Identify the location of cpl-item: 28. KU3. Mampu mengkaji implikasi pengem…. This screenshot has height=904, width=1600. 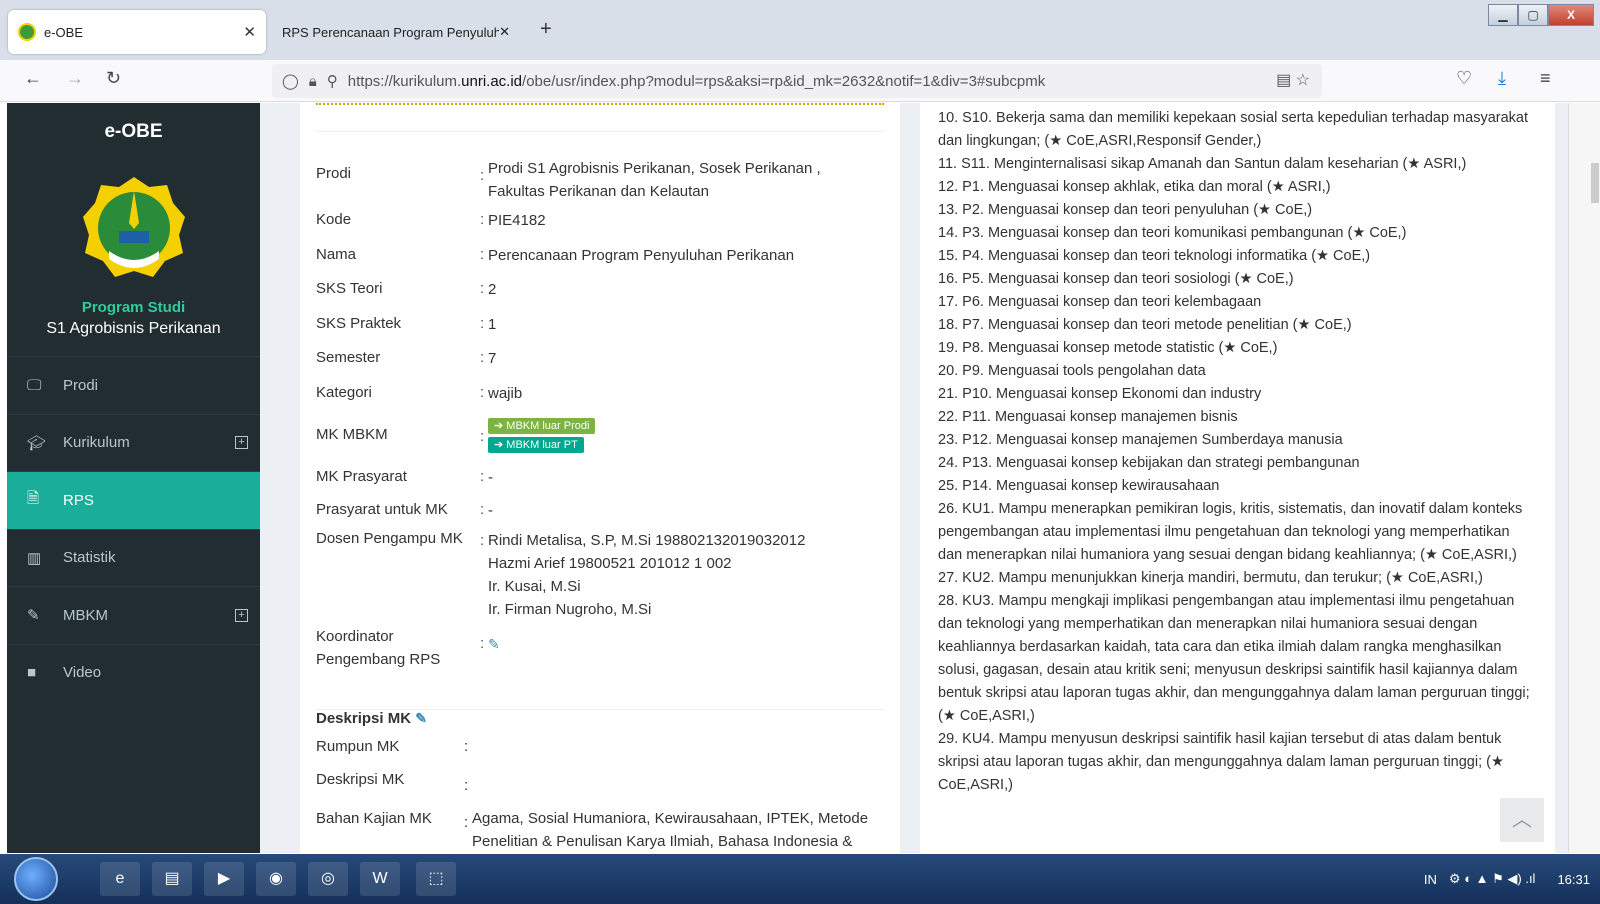
(1234, 658).